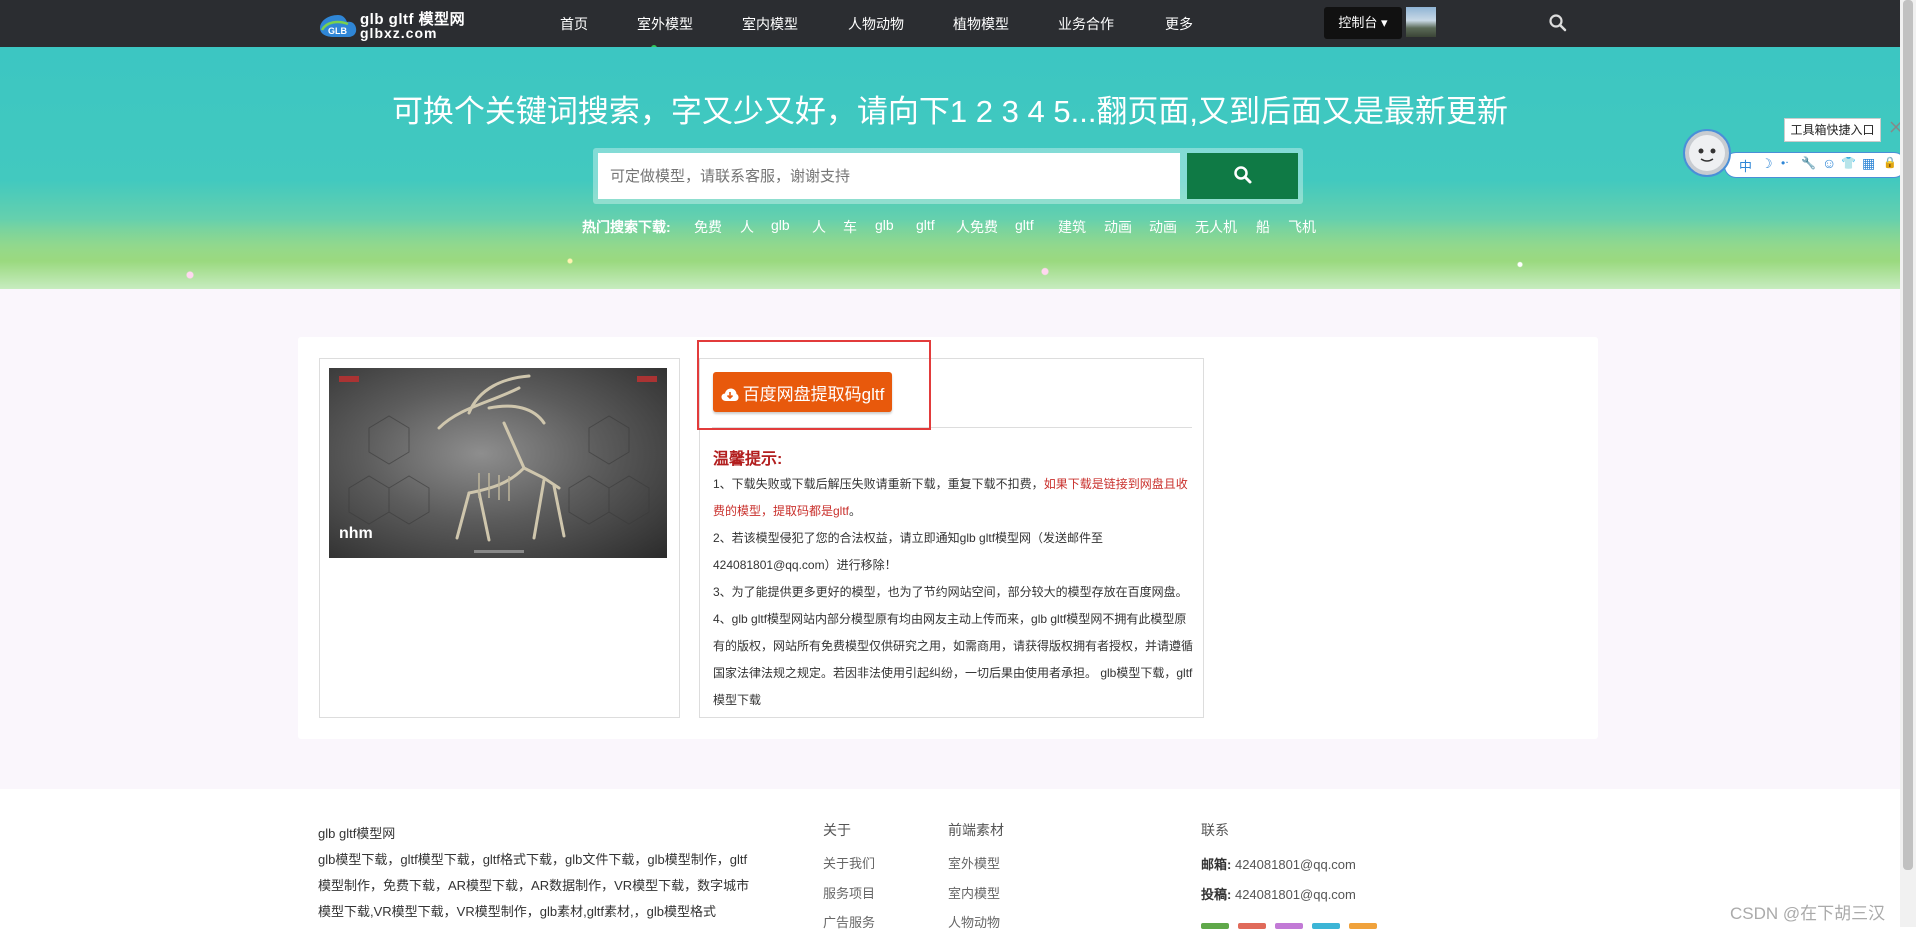 This screenshot has width=1916, height=931. I want to click on hot-tag: 车, so click(850, 227).